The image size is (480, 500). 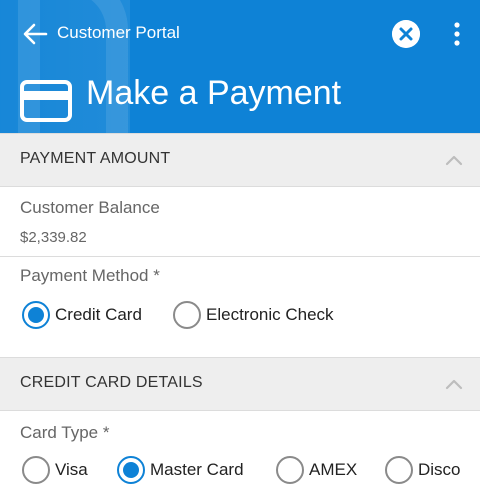 I want to click on radio-label: AMEX, so click(x=333, y=469).